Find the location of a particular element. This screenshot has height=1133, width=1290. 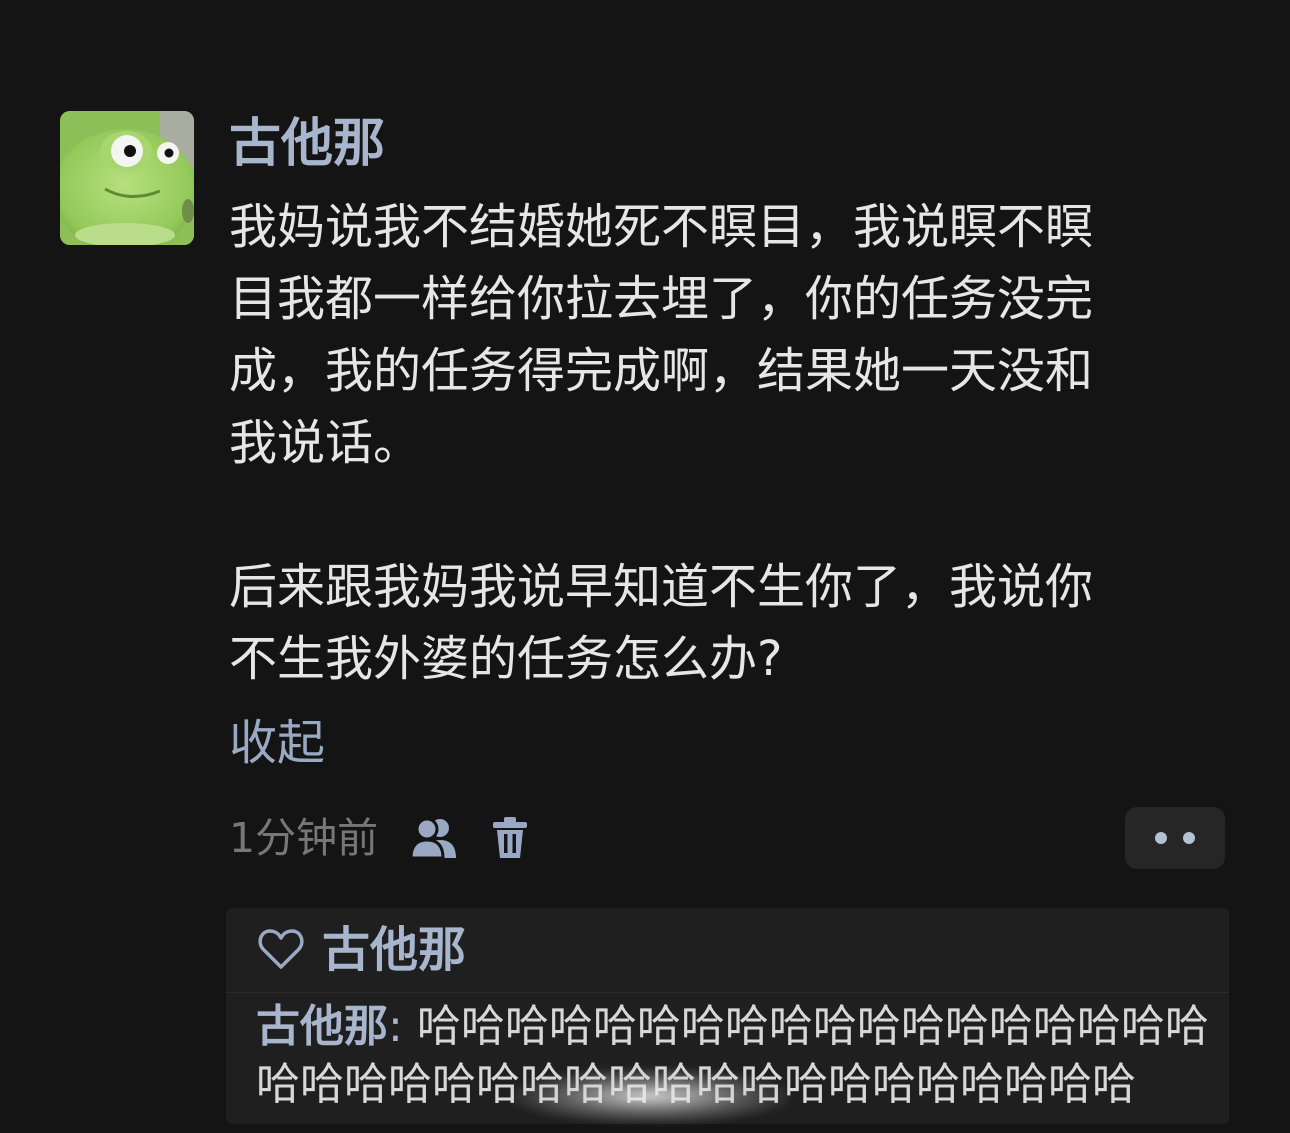

post-line: 不生我外婆的任务怎么办? is located at coordinates (506, 659).